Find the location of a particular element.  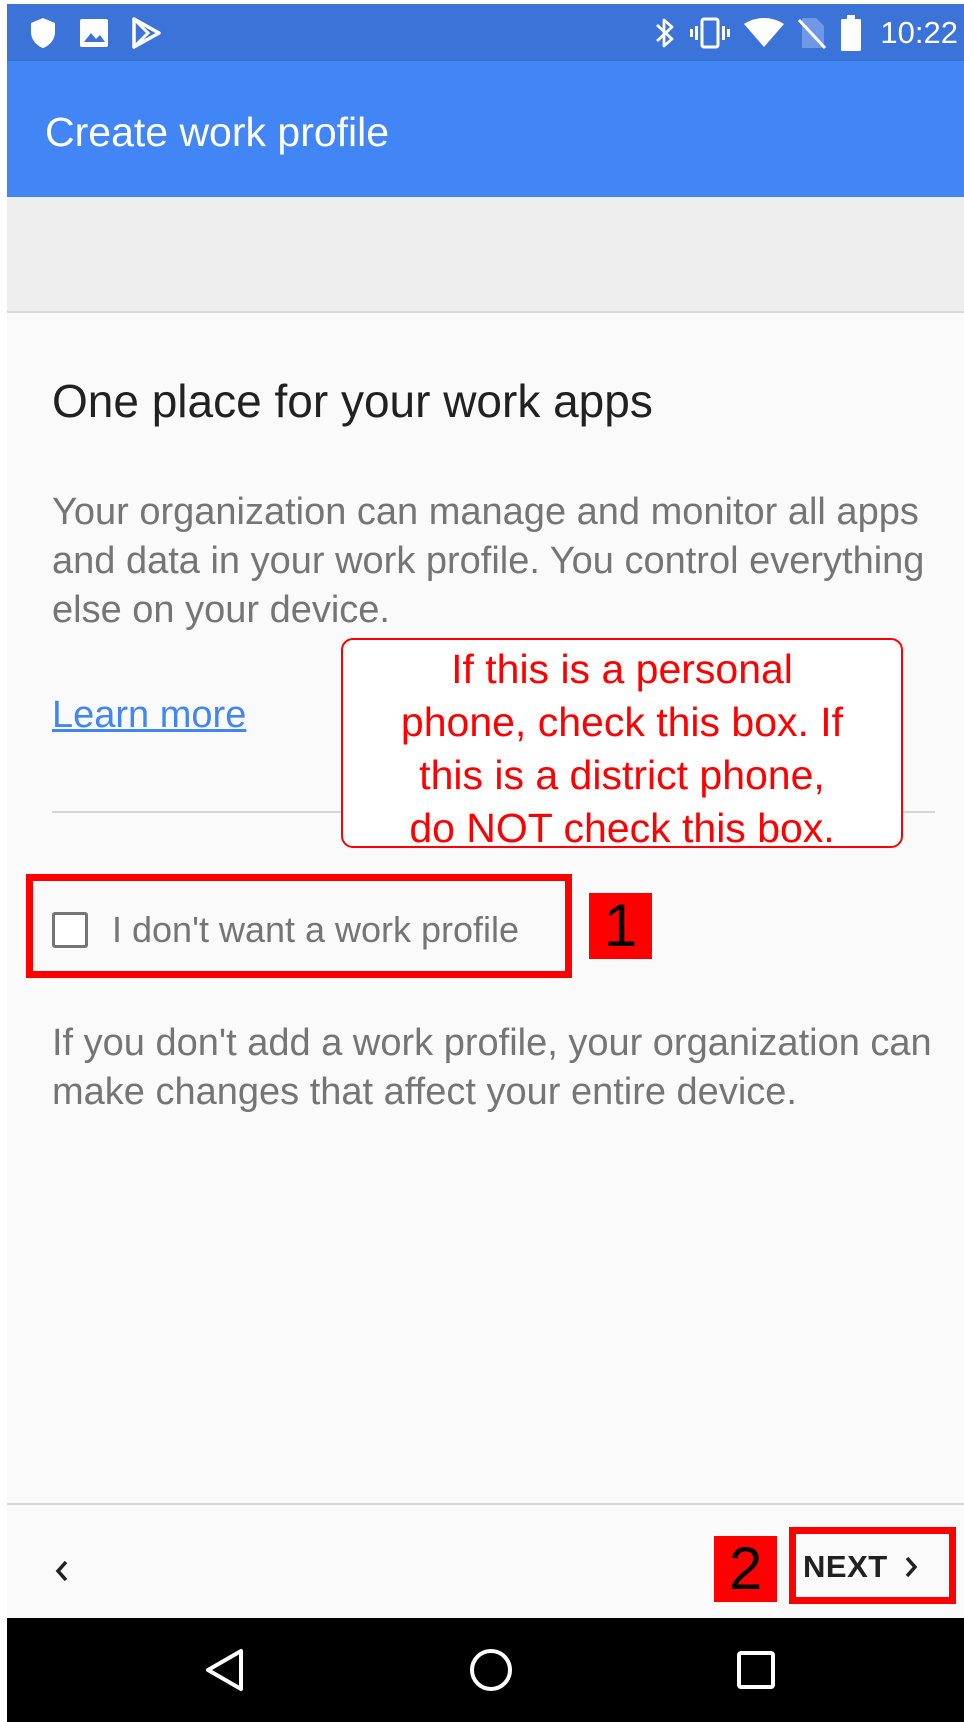

navigation-bar is located at coordinates (485, 1670).